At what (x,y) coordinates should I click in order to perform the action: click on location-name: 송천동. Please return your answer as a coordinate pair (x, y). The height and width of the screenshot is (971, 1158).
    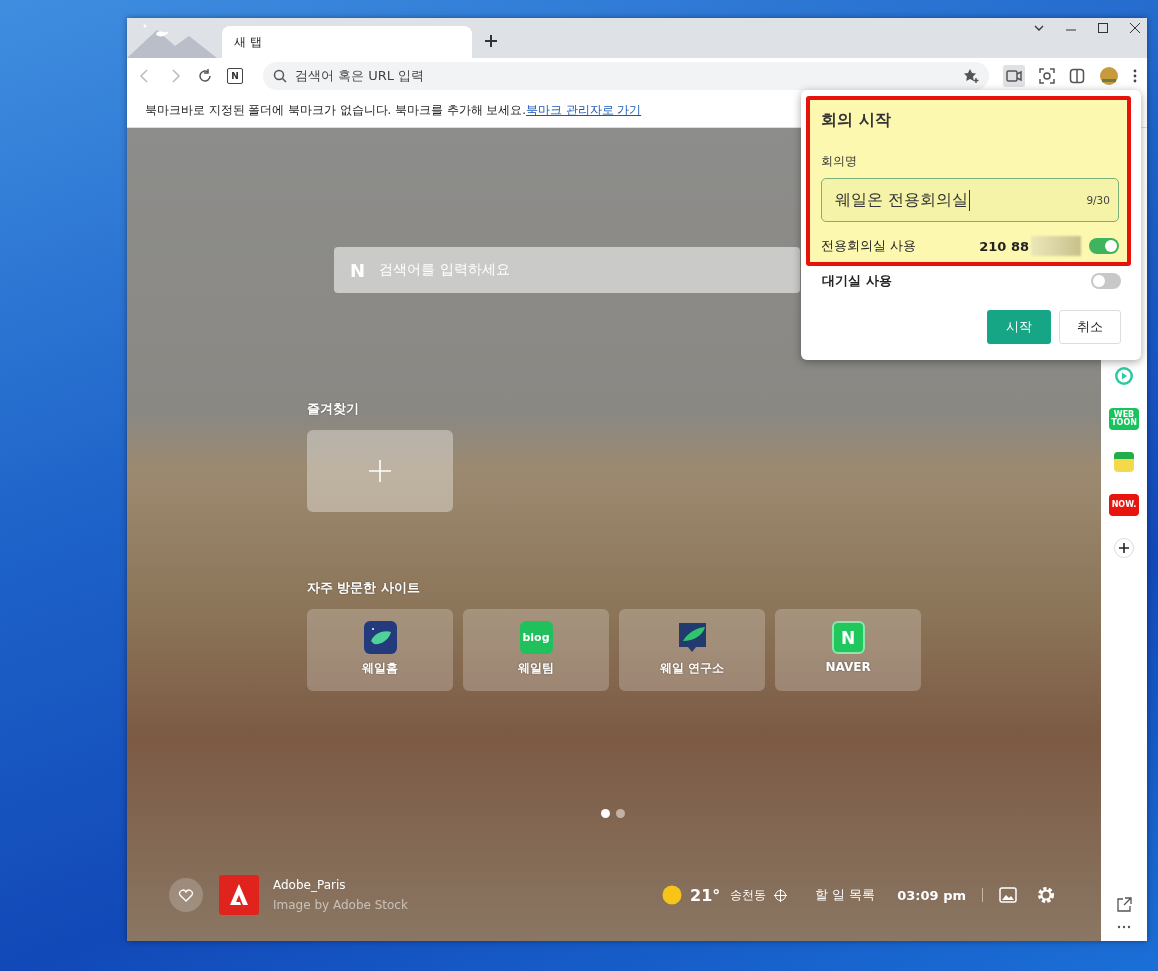
    Looking at the image, I should click on (748, 895).